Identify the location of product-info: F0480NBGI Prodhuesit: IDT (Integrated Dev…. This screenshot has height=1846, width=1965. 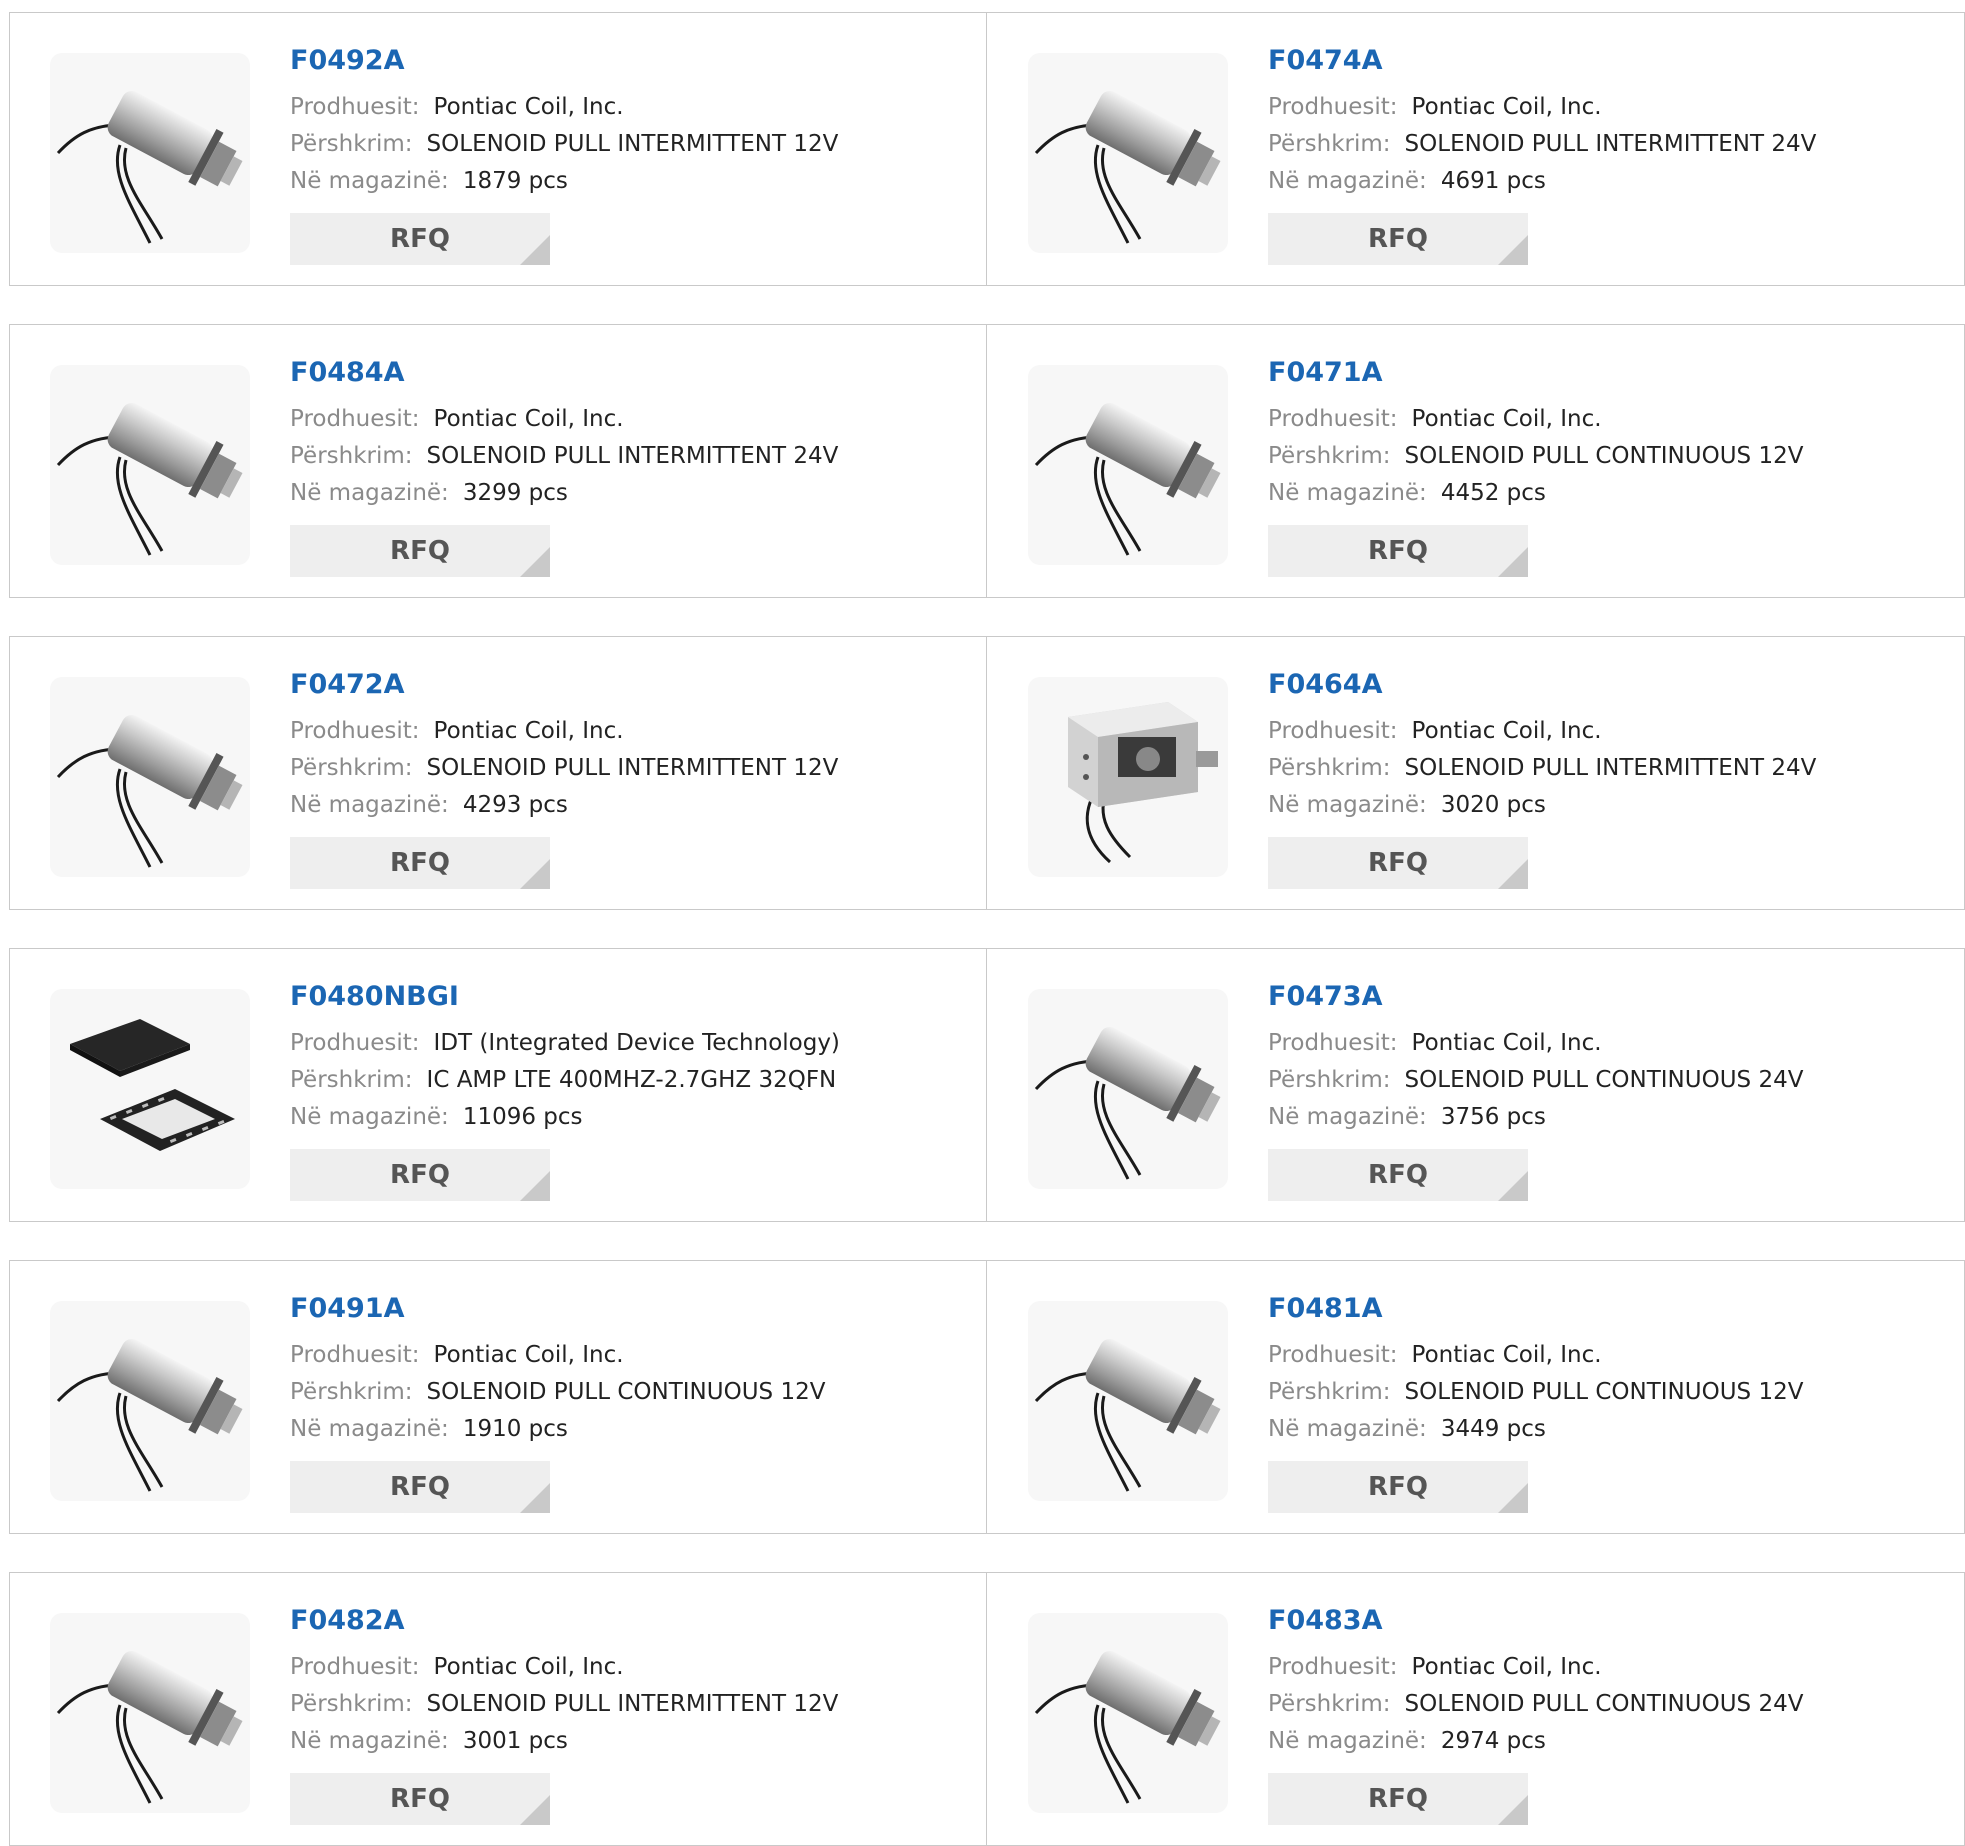
(633, 1057).